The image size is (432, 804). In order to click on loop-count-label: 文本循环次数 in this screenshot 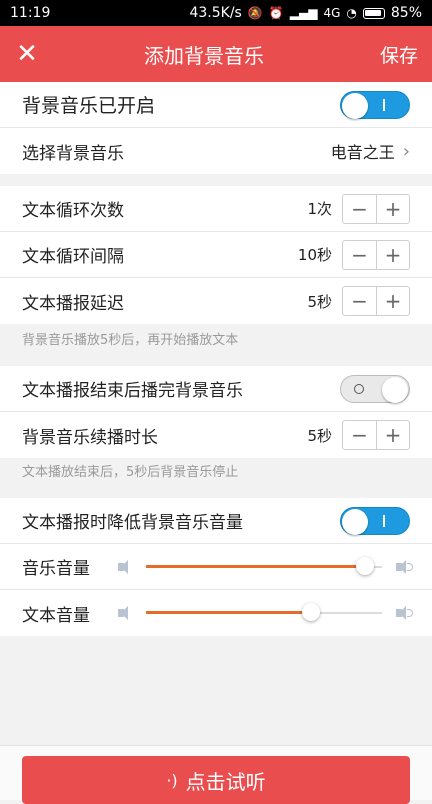, I will do `click(73, 211)`.